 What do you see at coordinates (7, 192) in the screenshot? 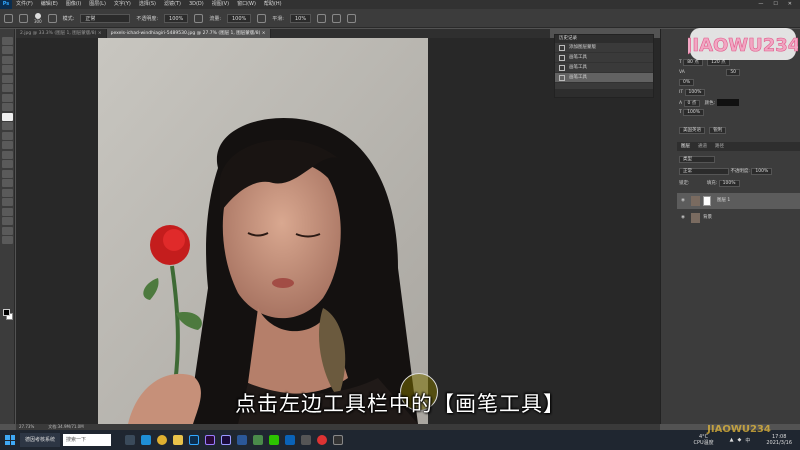
I see `type-tool-icon` at bounding box center [7, 192].